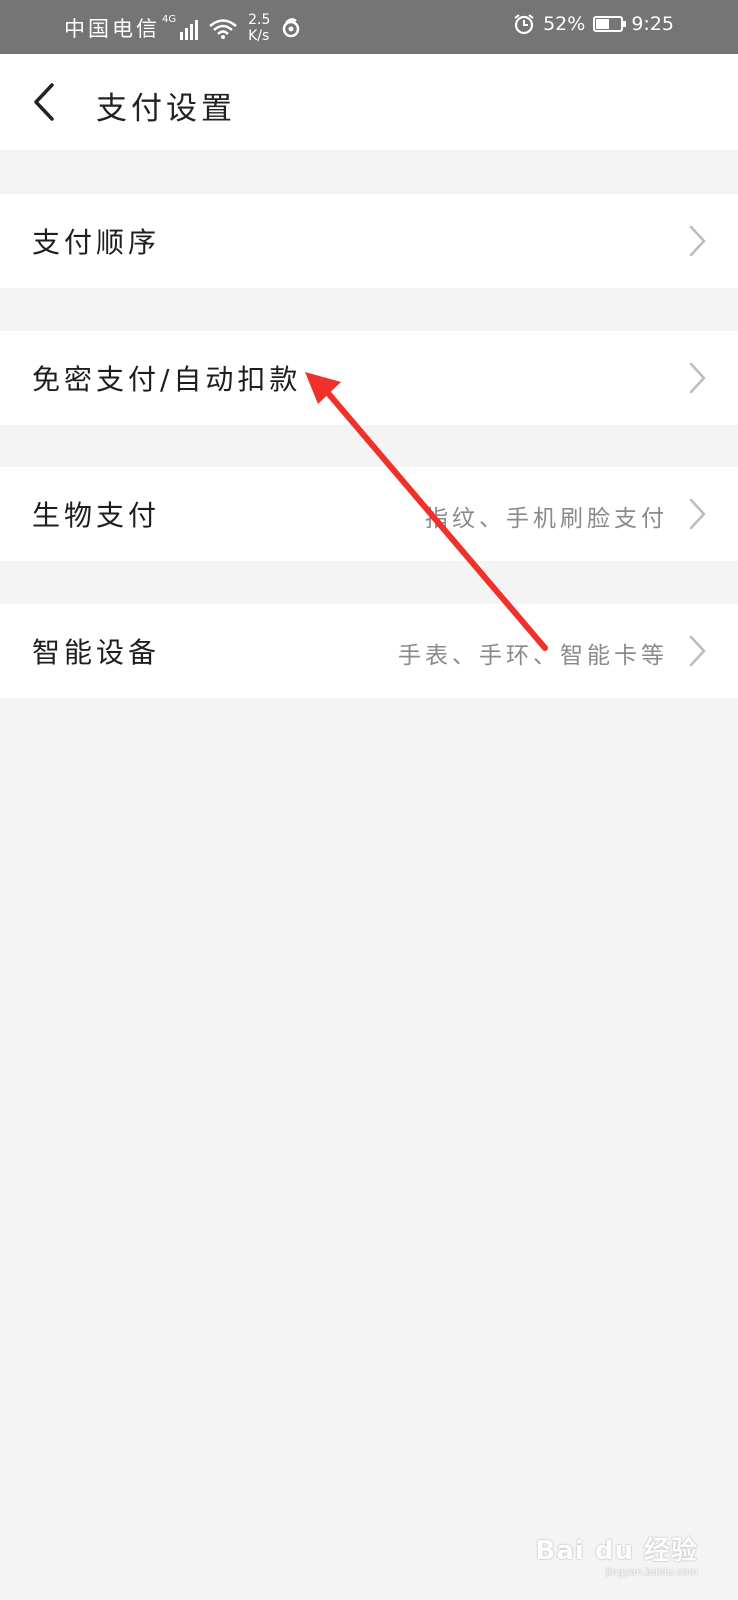  Describe the element at coordinates (369, 27) in the screenshot. I see `status-bar: 中国电信 4G 2.5 K/s 52% 9:25` at that location.